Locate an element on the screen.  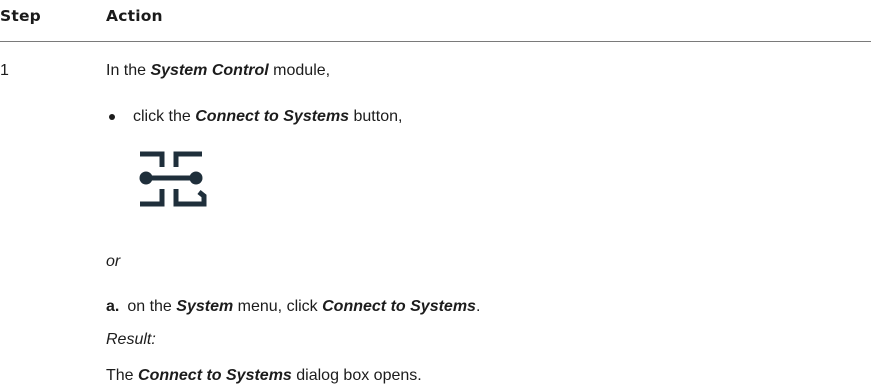
header-step: Step is located at coordinates (20, 16).